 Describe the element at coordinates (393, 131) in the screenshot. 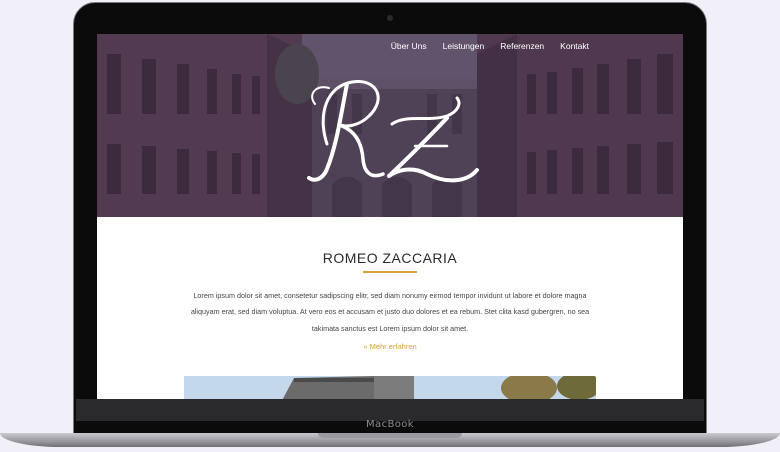

I see `rz-monogram-logo` at that location.